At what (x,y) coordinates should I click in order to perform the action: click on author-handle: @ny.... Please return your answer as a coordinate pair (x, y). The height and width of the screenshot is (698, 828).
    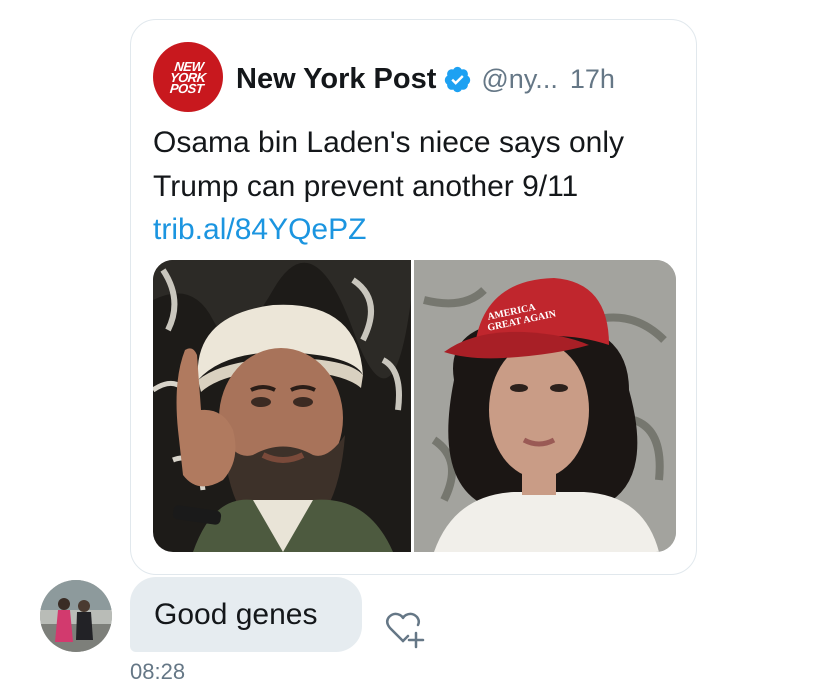
    Looking at the image, I should click on (519, 79).